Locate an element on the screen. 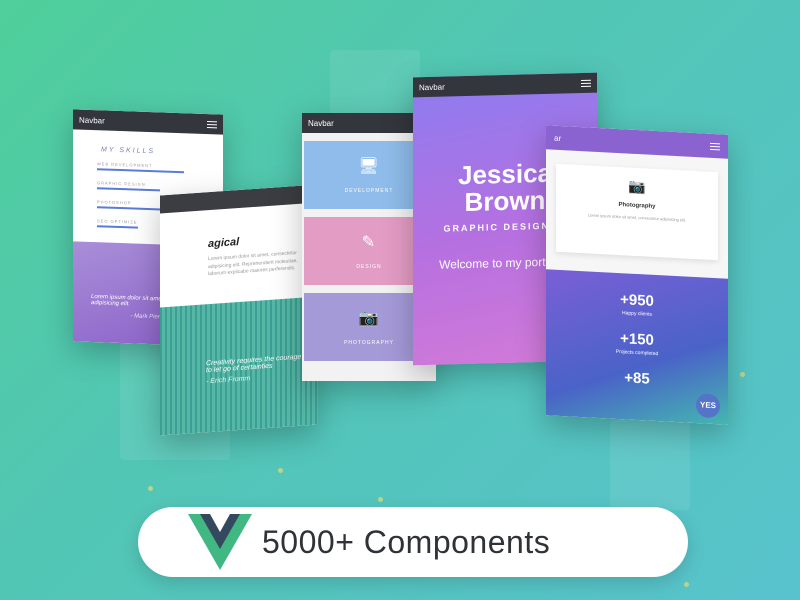 Image resolution: width=800 pixels, height=600 pixels. components-banner: 5000+ Components is located at coordinates (413, 542).